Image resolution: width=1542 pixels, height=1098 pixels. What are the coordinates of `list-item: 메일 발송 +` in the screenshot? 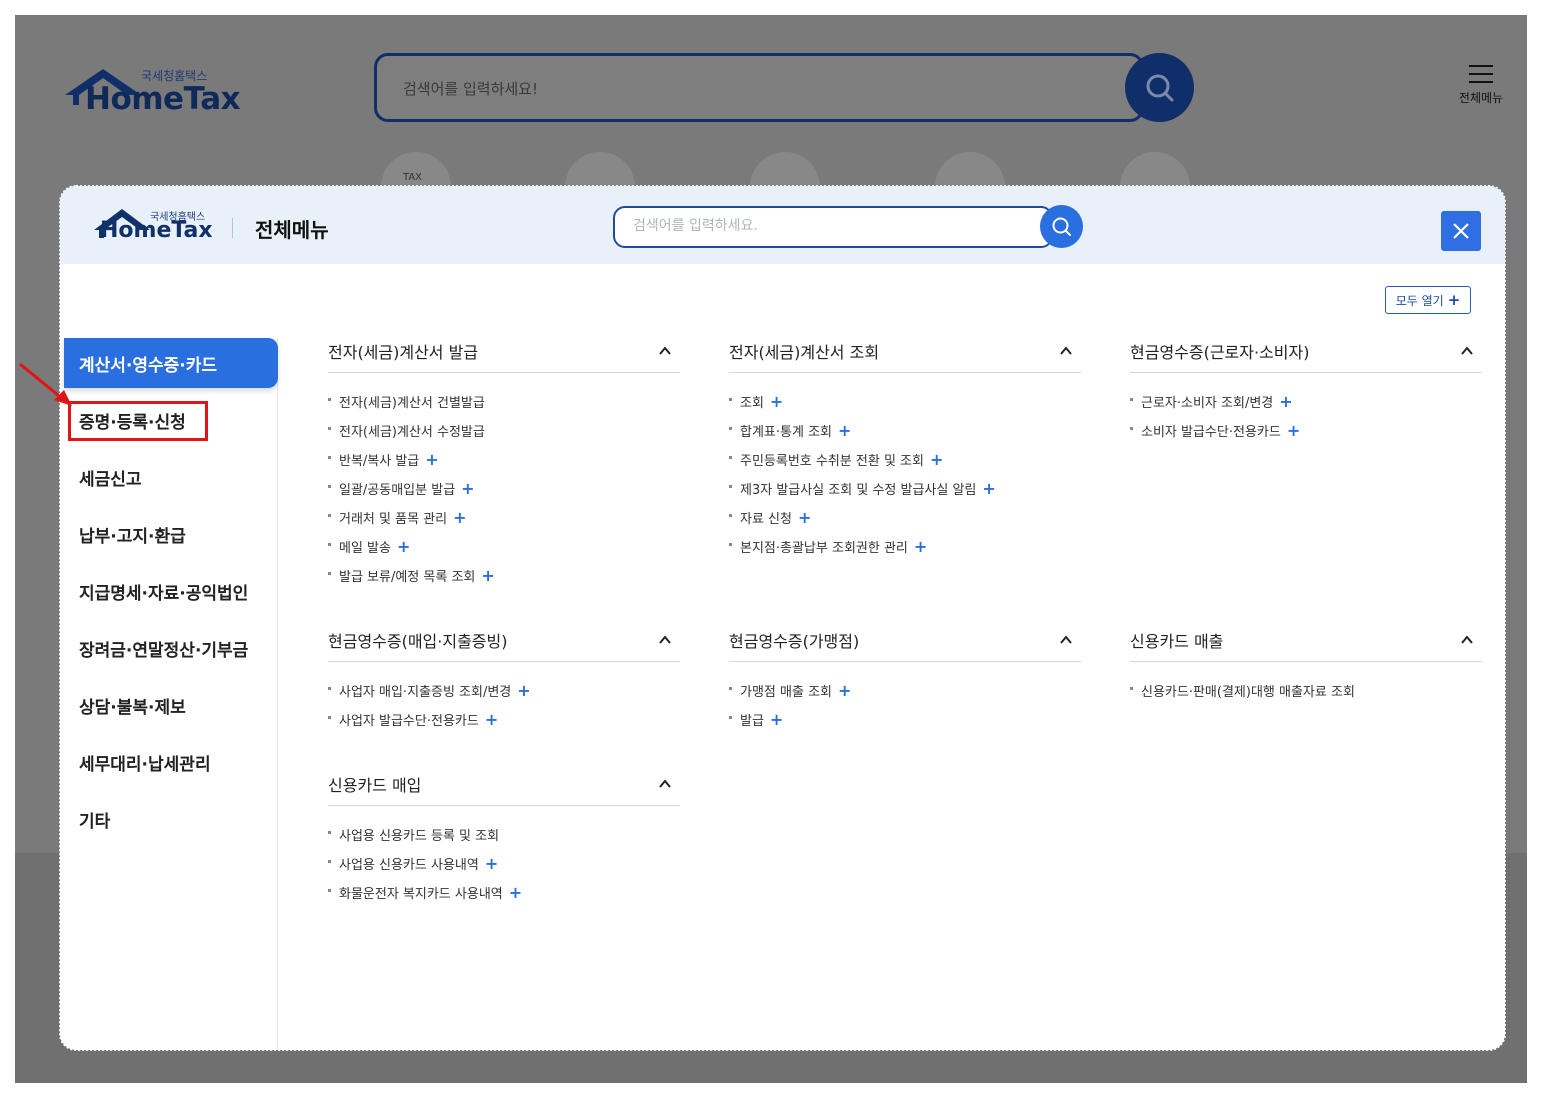 It's located at (504, 546).